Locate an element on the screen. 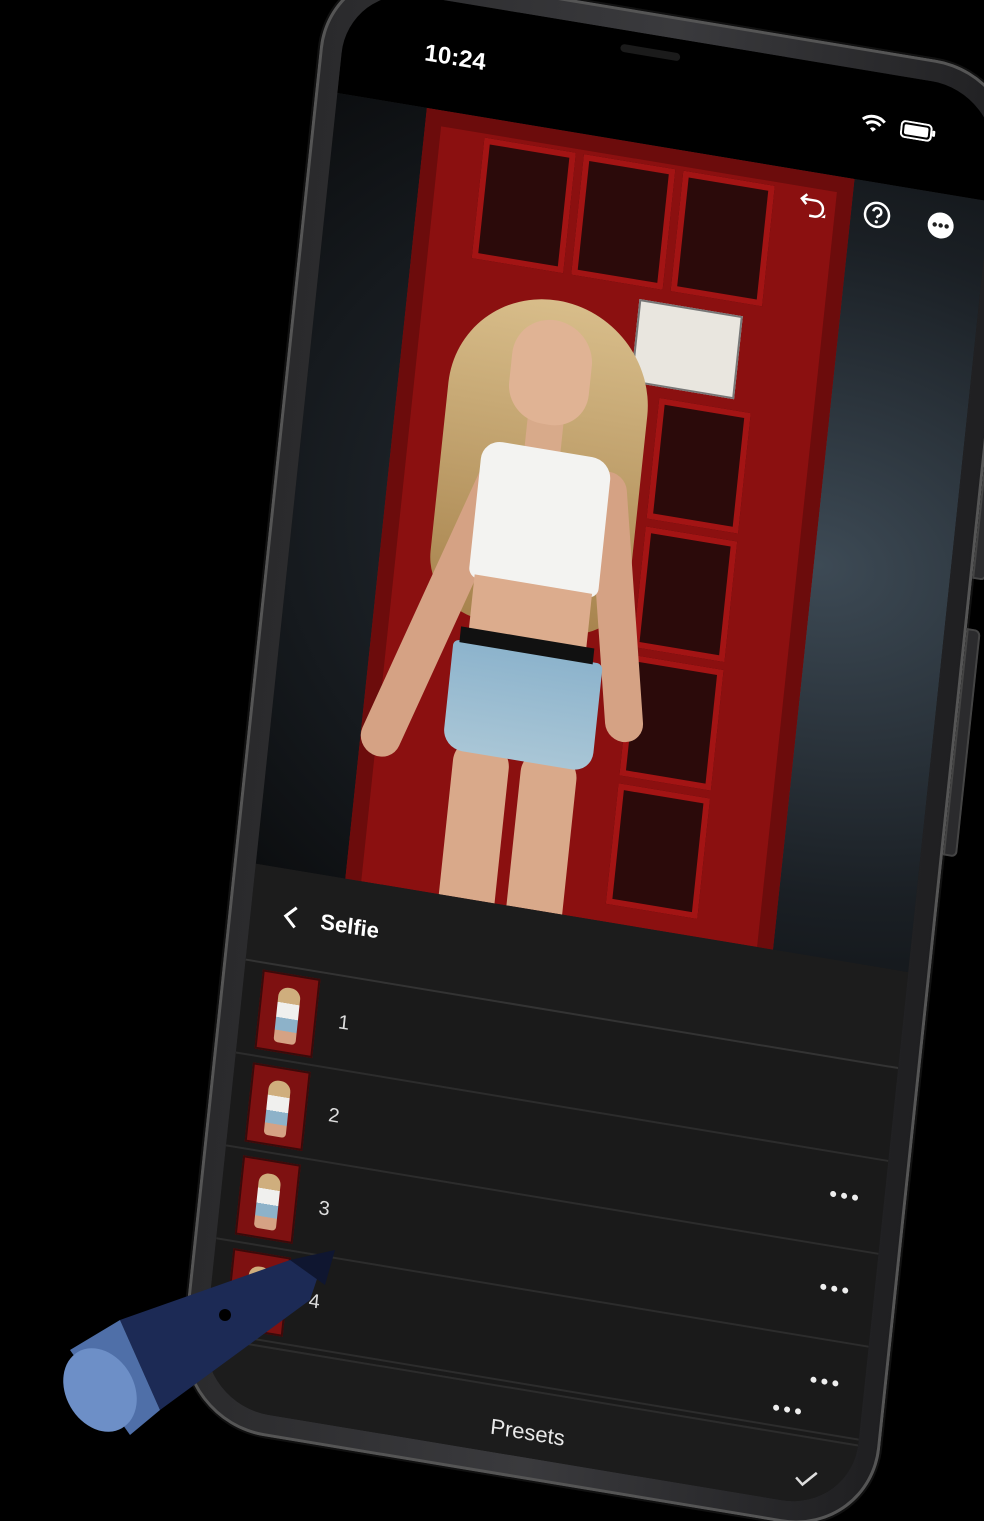  help-icon is located at coordinates (877, 215).